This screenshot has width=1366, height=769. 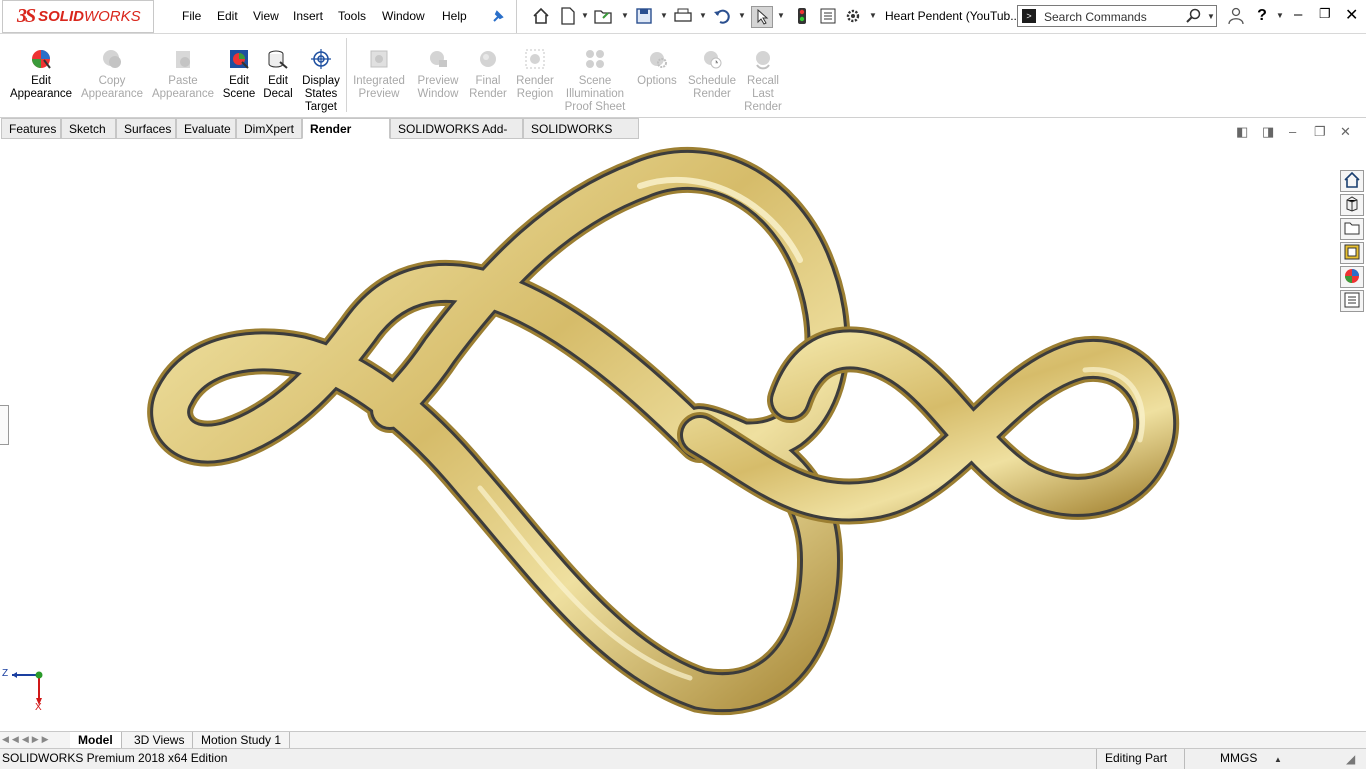 What do you see at coordinates (206, 128) in the screenshot?
I see `tab-evaluate: Evaluate` at bounding box center [206, 128].